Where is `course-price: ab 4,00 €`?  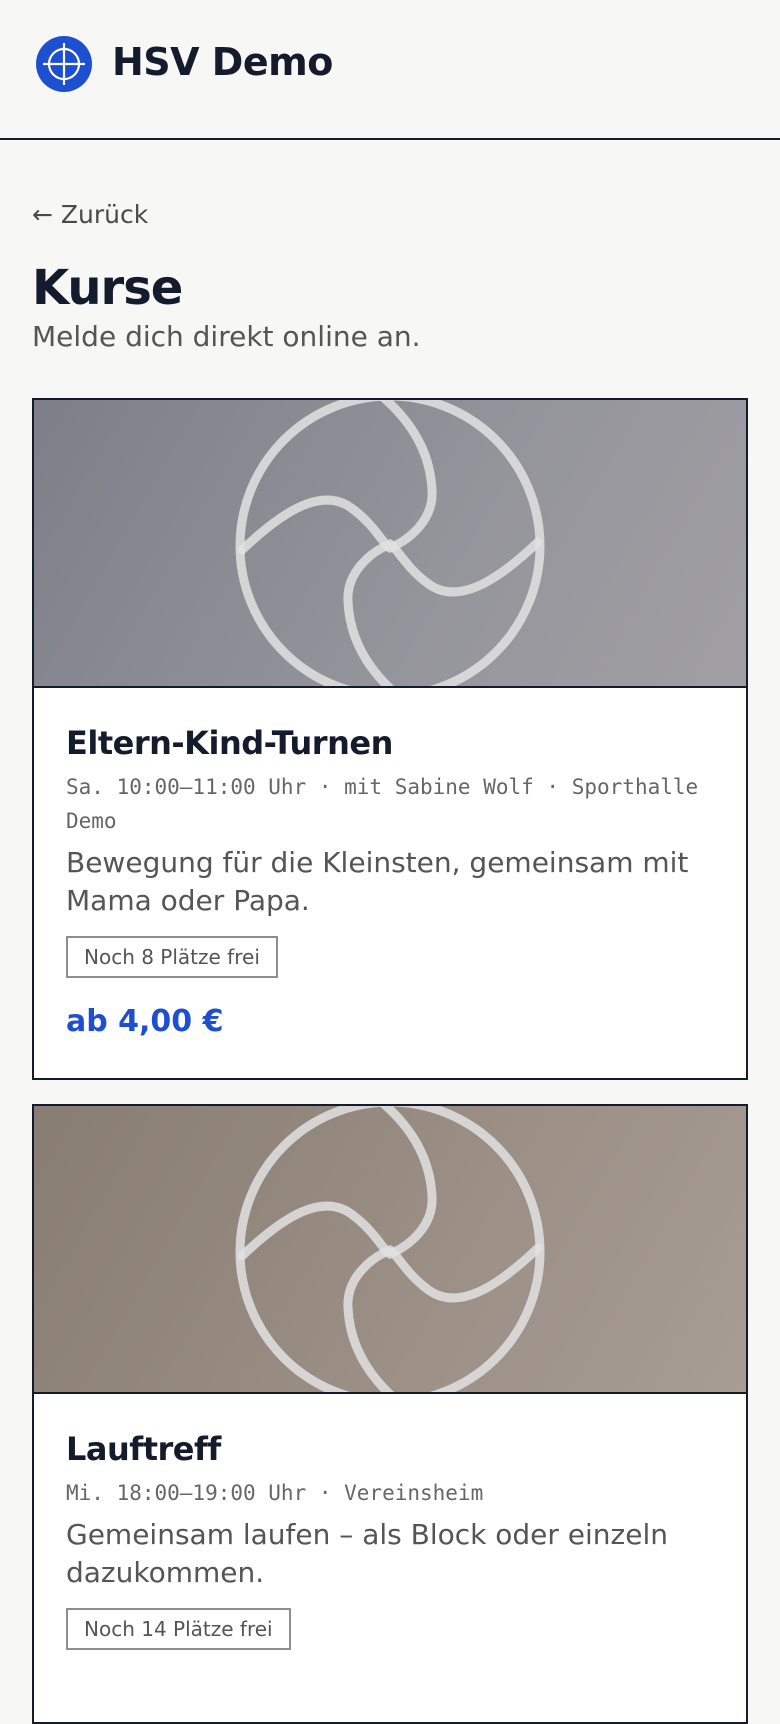
course-price: ab 4,00 € is located at coordinates (145, 1021).